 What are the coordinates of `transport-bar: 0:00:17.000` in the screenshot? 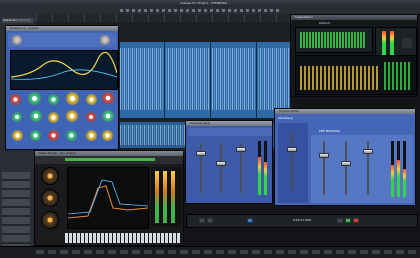 It's located at (302, 221).